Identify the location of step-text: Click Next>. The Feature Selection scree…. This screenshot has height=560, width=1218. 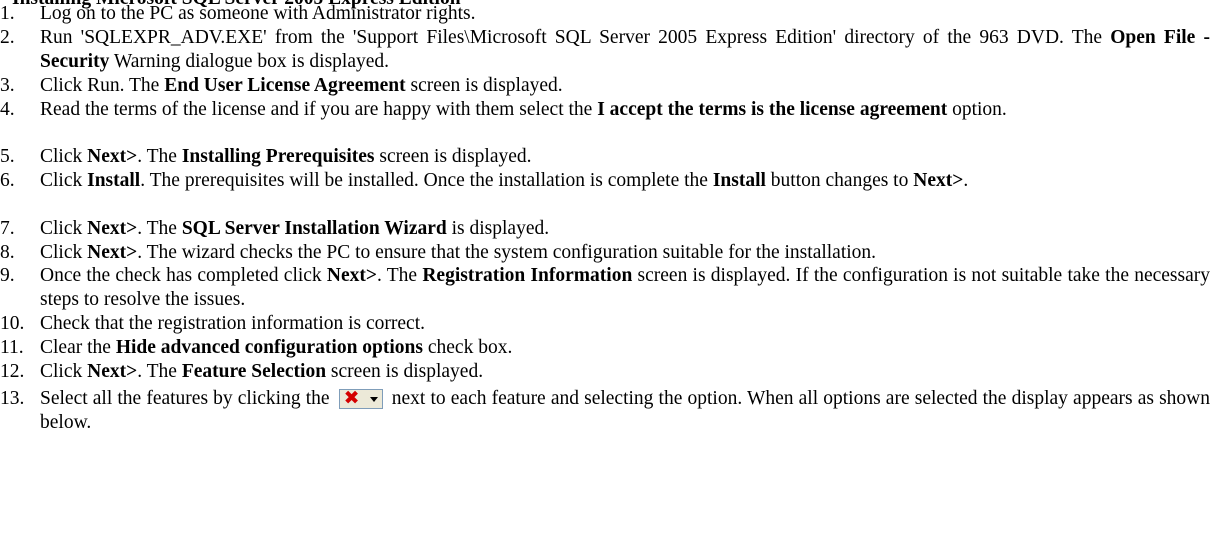
(625, 372).